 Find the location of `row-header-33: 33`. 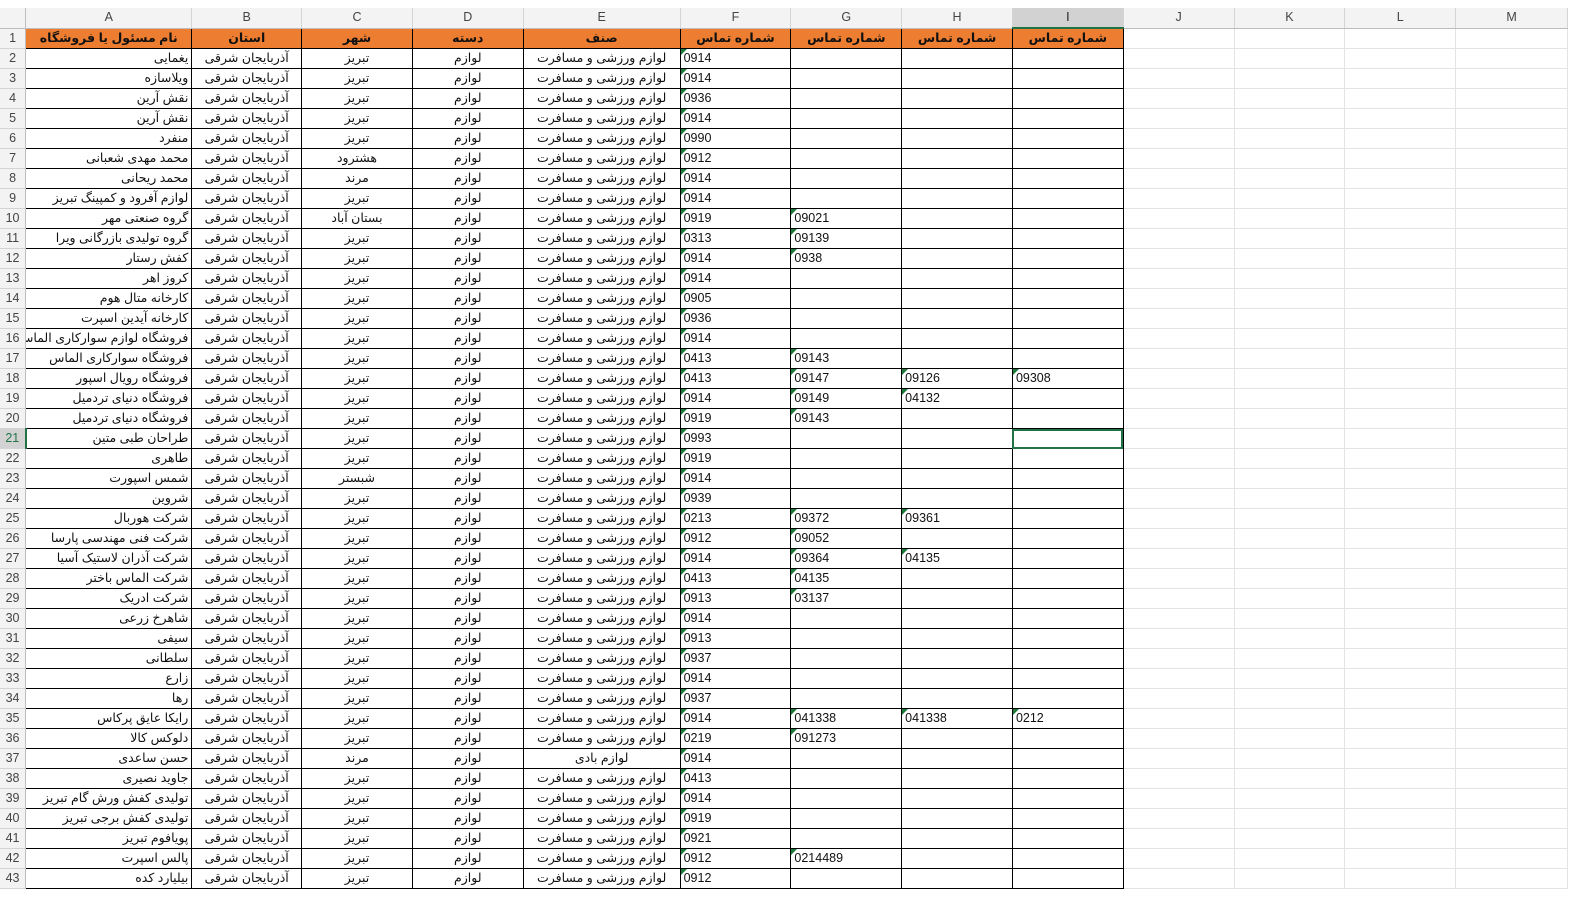

row-header-33: 33 is located at coordinates (13, 678).